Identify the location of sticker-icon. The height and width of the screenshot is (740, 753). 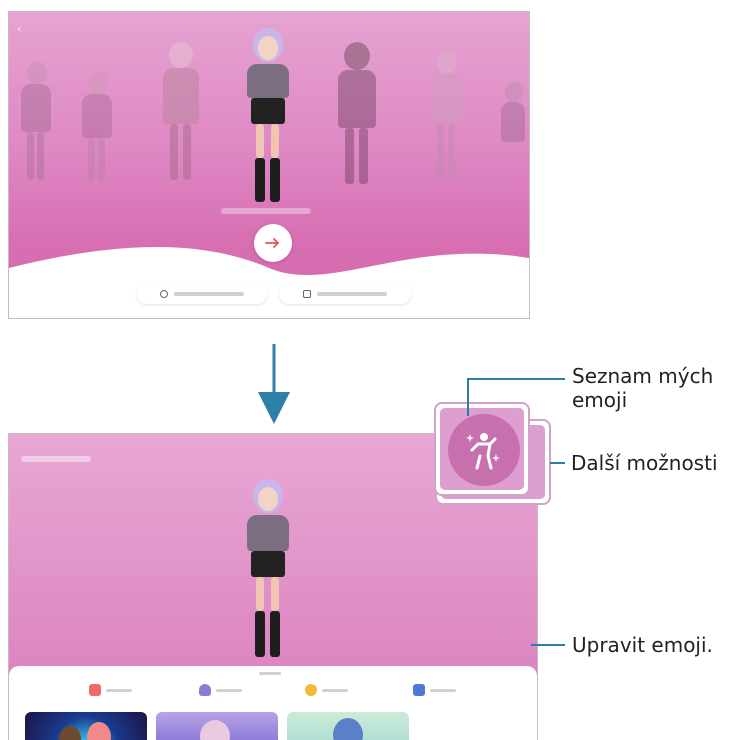
(311, 690).